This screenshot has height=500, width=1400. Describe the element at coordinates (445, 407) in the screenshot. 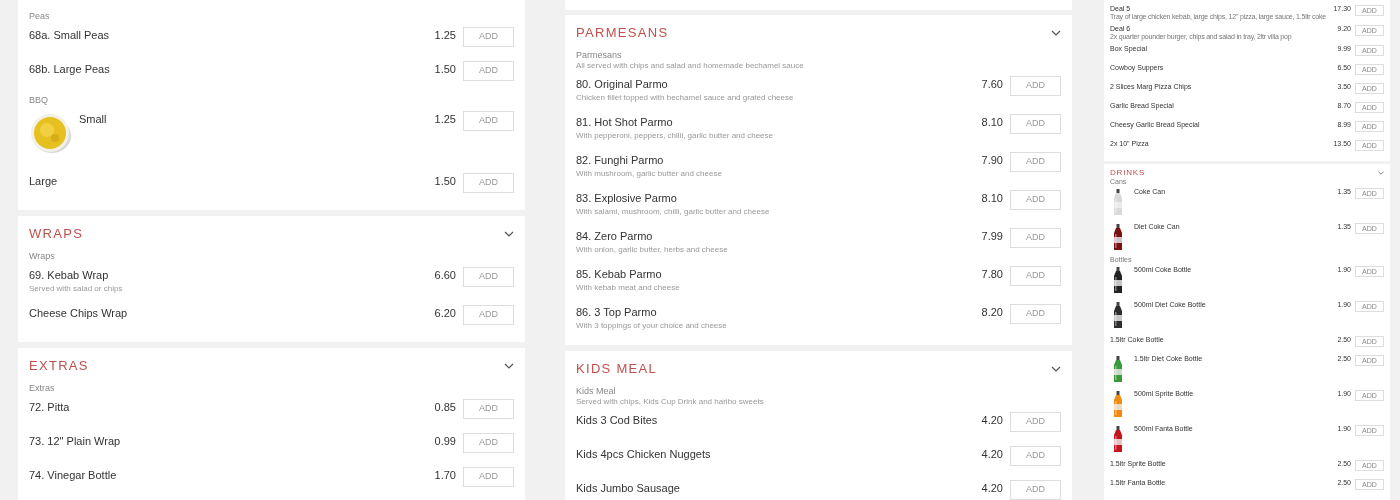

I see `item-price: 0.85` at that location.